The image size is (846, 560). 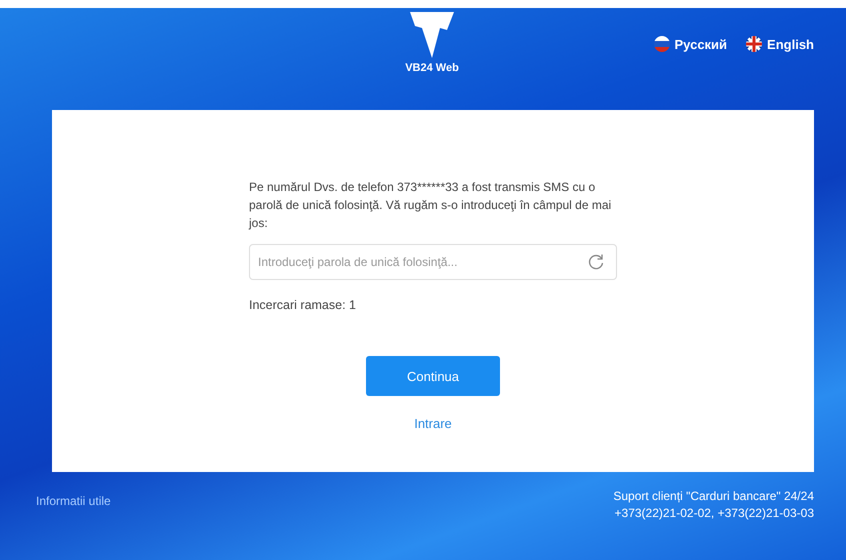 I want to click on language-link: Русский, so click(x=690, y=44).